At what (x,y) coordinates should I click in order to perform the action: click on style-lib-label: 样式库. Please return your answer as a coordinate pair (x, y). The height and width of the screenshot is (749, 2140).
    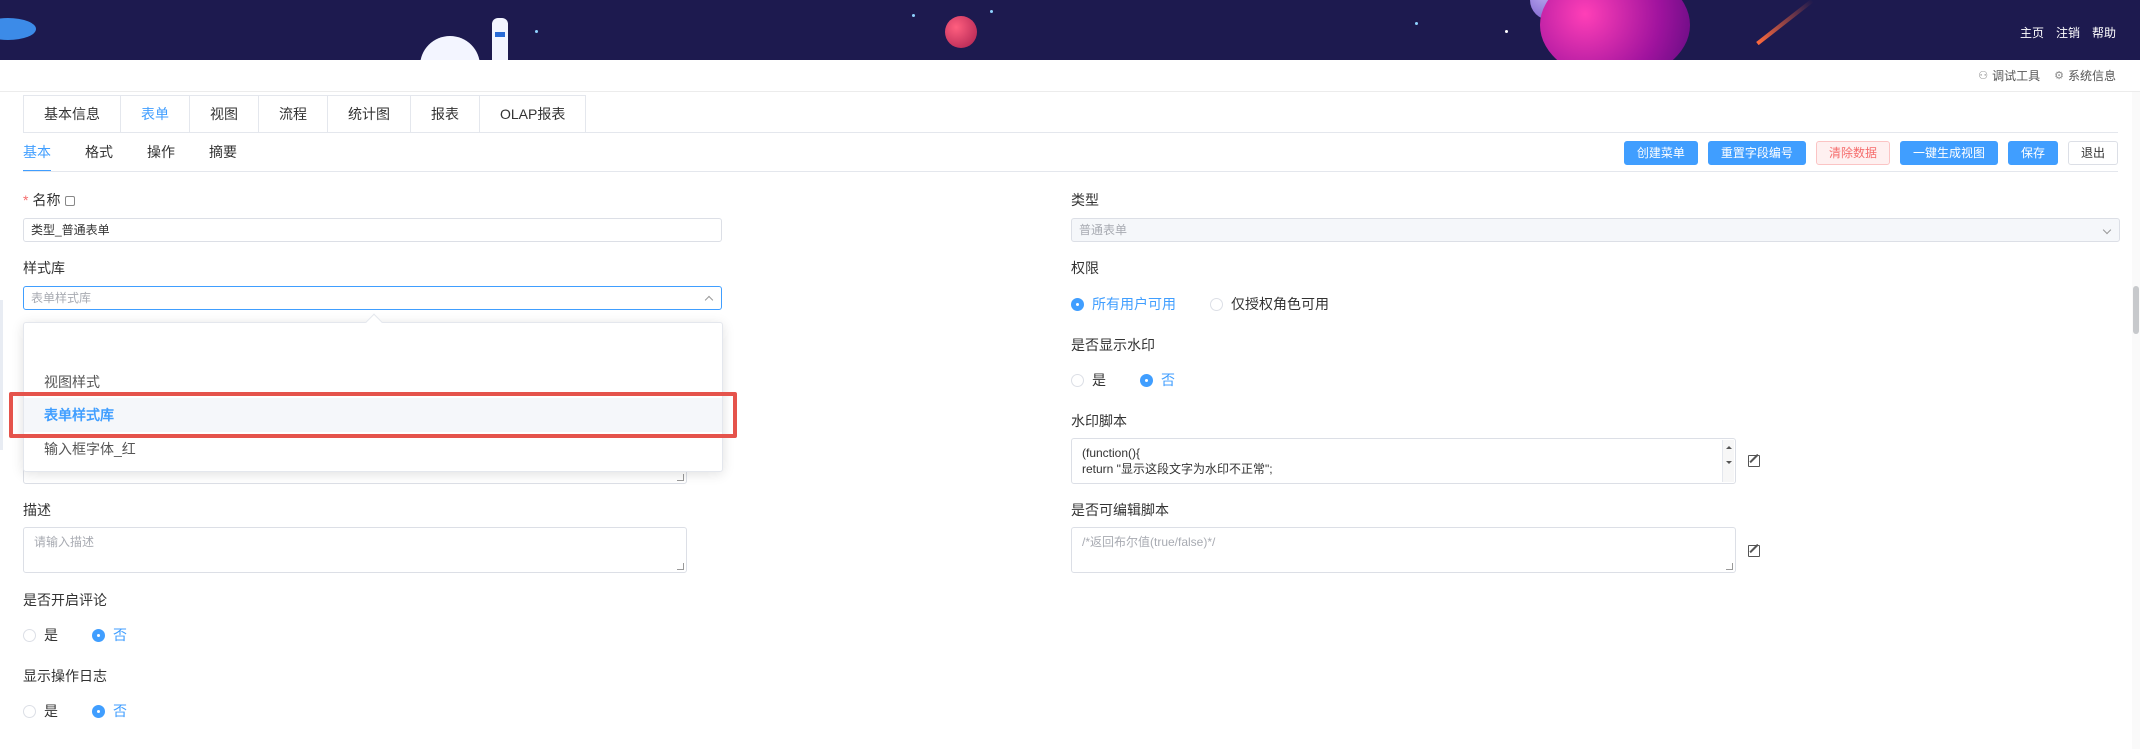
    Looking at the image, I should click on (44, 268).